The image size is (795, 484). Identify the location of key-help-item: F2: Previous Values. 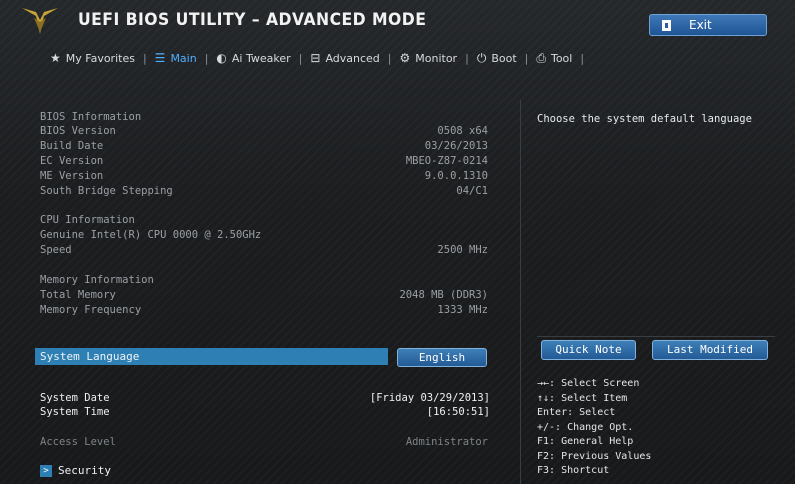
(594, 456).